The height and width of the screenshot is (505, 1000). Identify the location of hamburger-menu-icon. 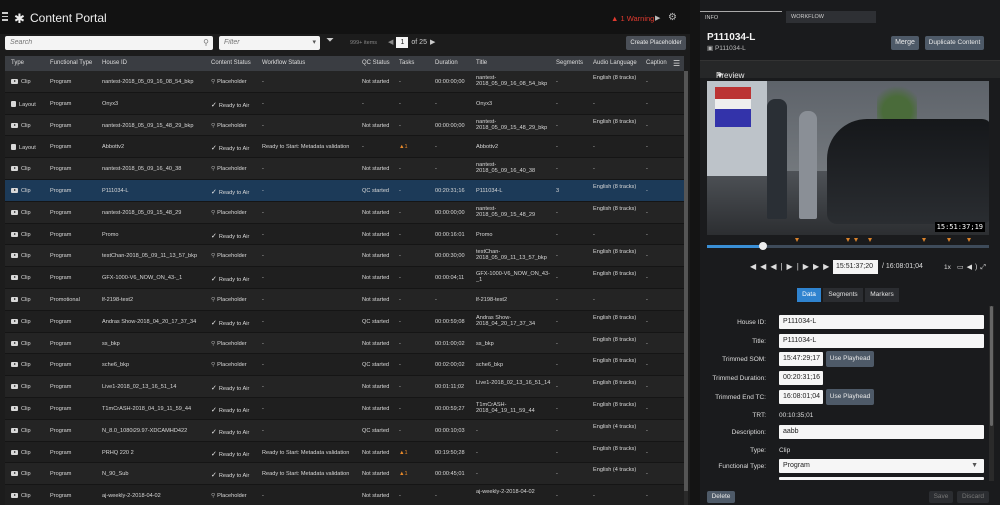
(5, 17).